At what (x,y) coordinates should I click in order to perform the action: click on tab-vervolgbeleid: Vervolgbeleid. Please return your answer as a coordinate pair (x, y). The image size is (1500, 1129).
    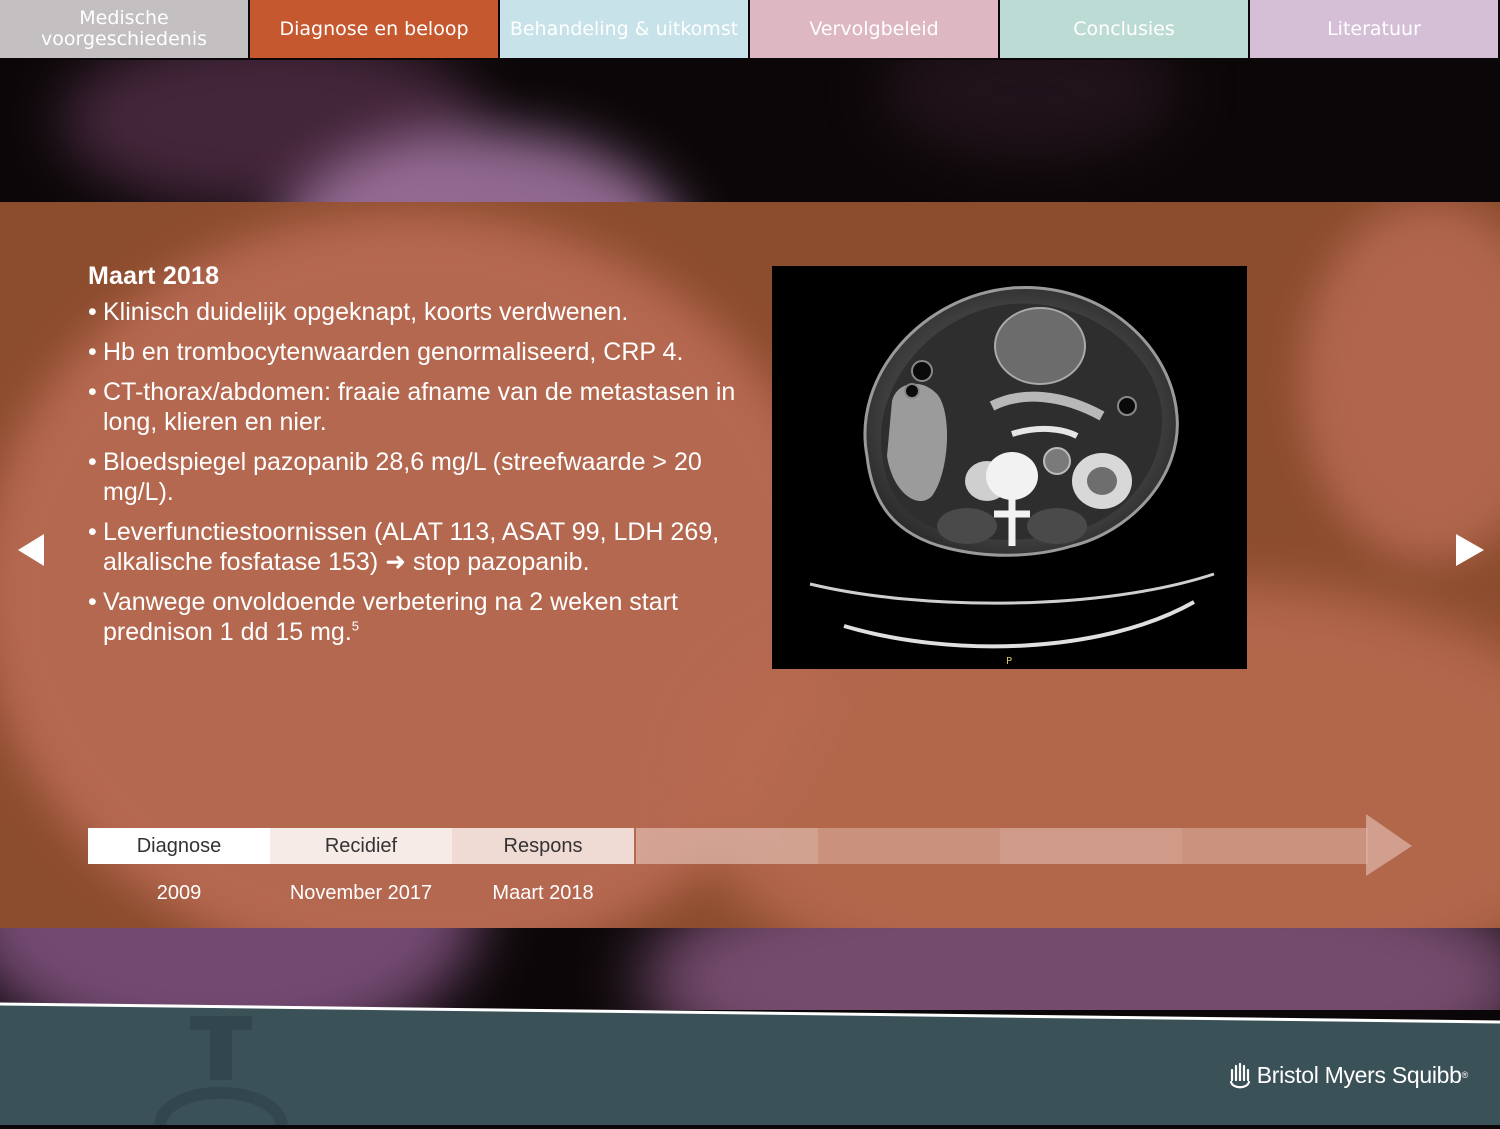
    Looking at the image, I should click on (874, 29).